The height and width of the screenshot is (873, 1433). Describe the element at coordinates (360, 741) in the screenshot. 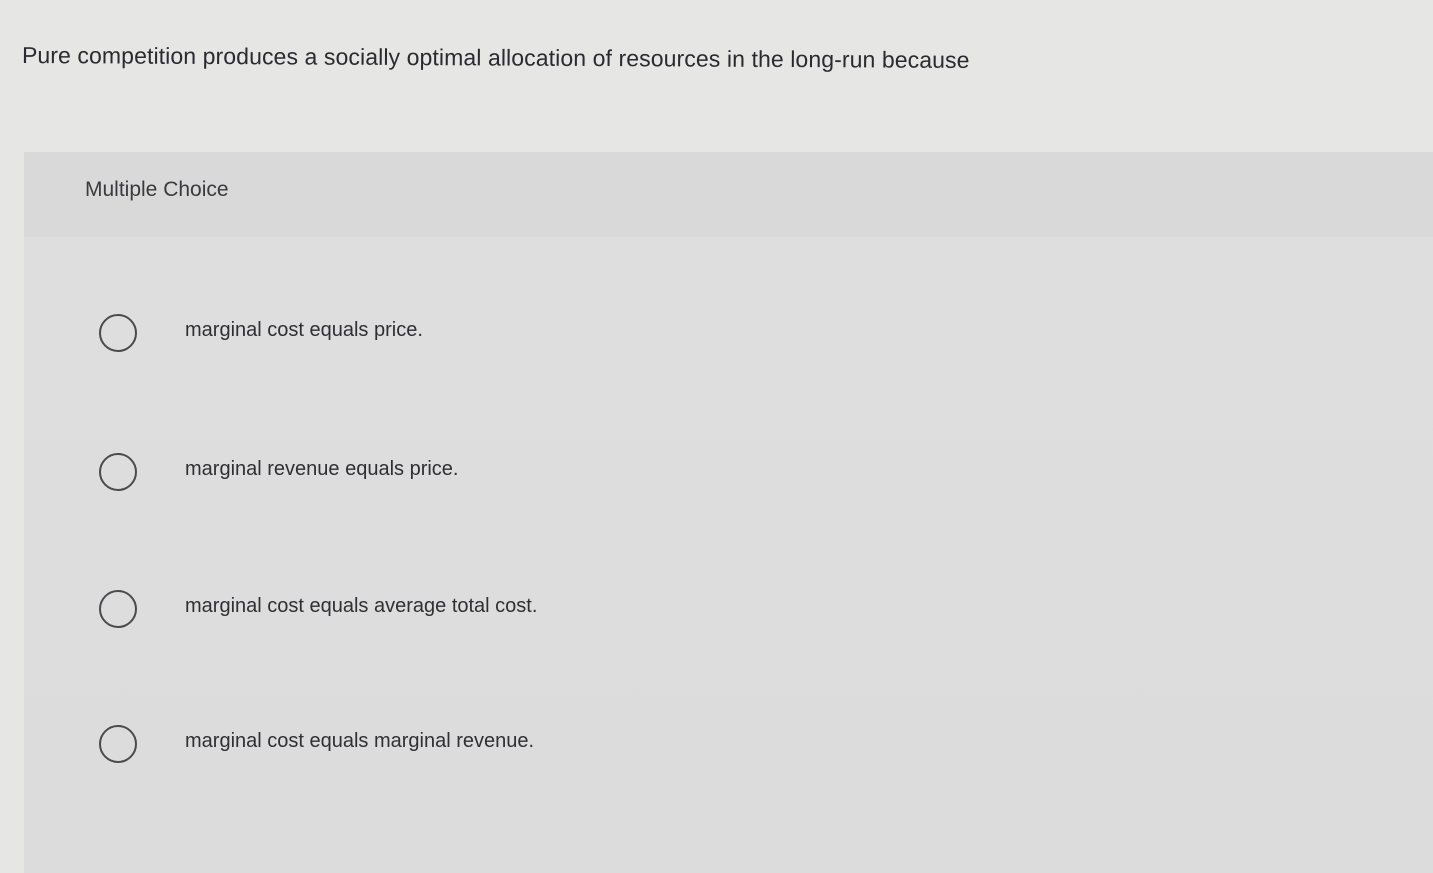

I see `answer-option-label: marginal cost equals marginal revenue.` at that location.